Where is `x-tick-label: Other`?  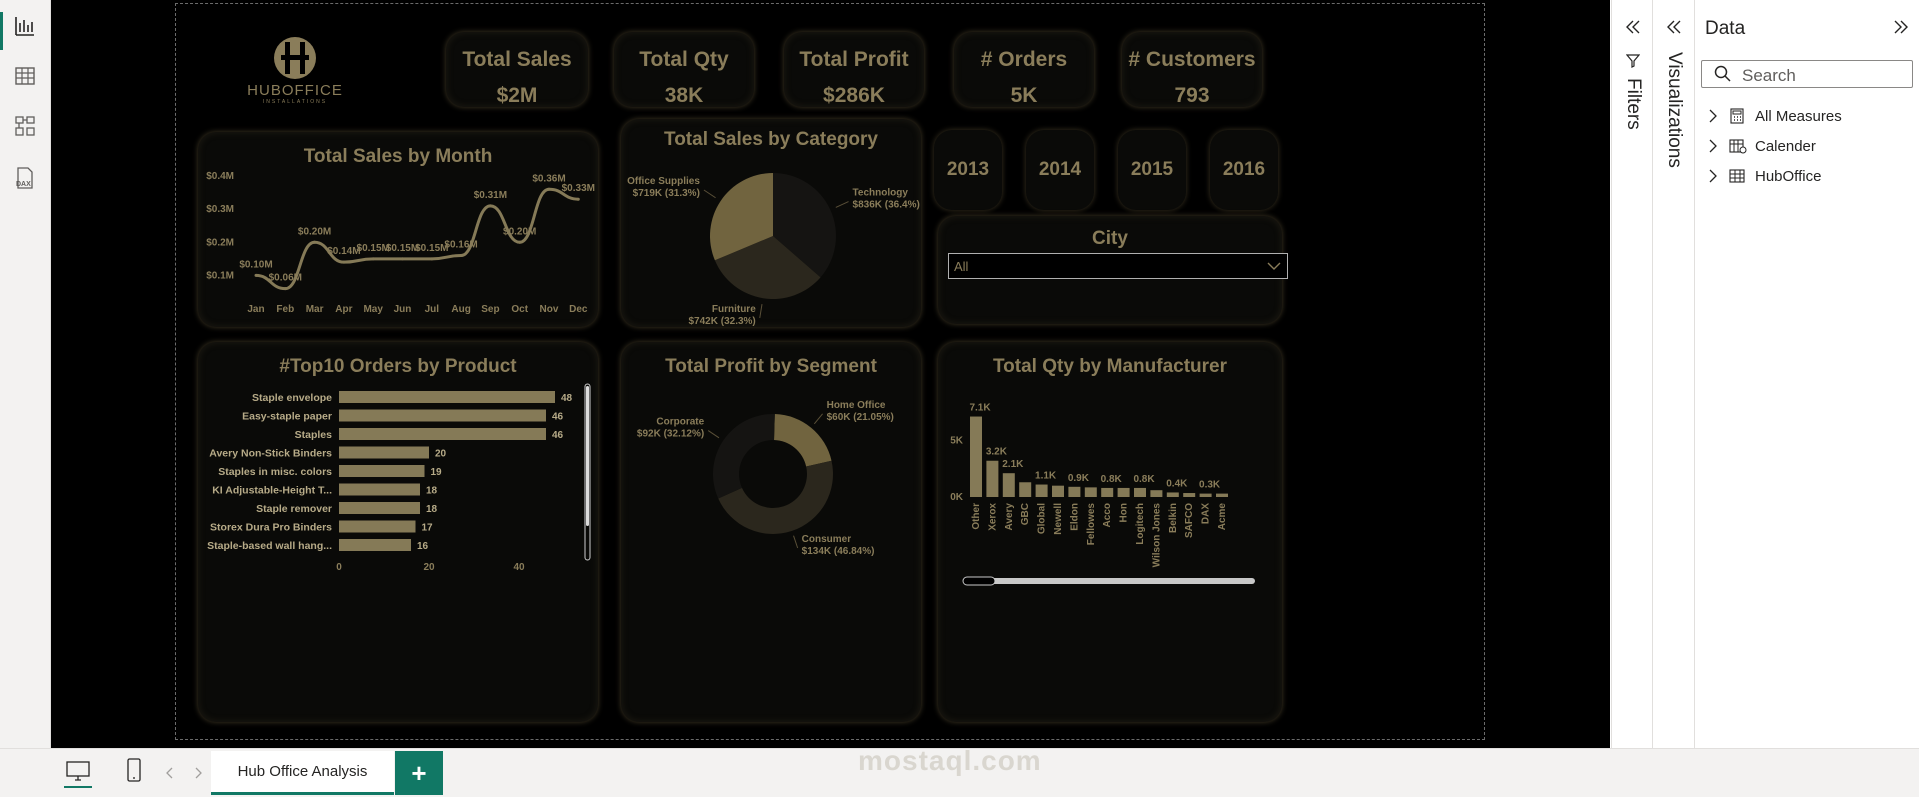
x-tick-label: Other is located at coordinates (976, 516).